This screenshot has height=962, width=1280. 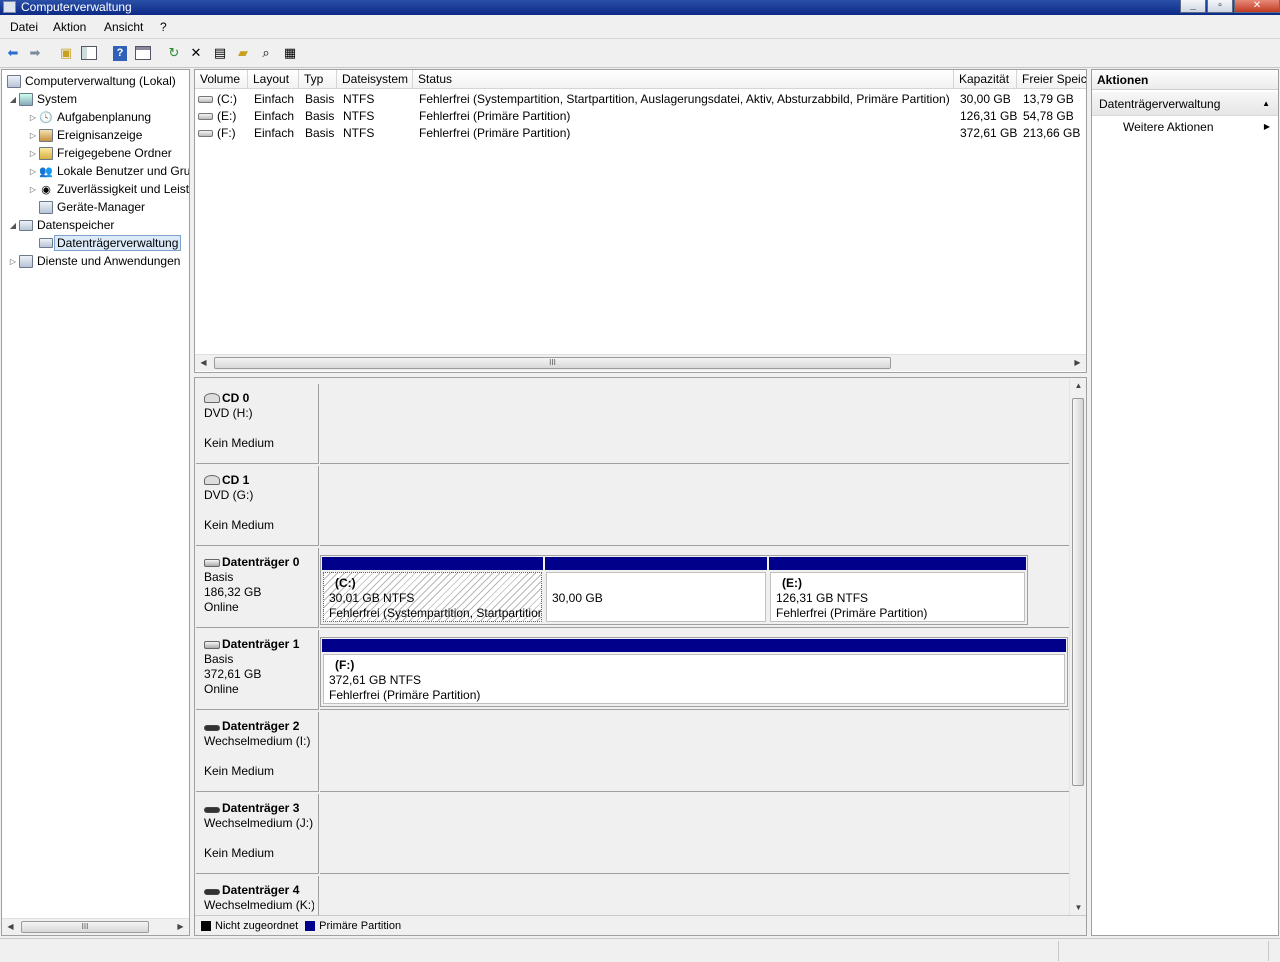 What do you see at coordinates (35, 53) in the screenshot?
I see `forward-icon: ➡` at bounding box center [35, 53].